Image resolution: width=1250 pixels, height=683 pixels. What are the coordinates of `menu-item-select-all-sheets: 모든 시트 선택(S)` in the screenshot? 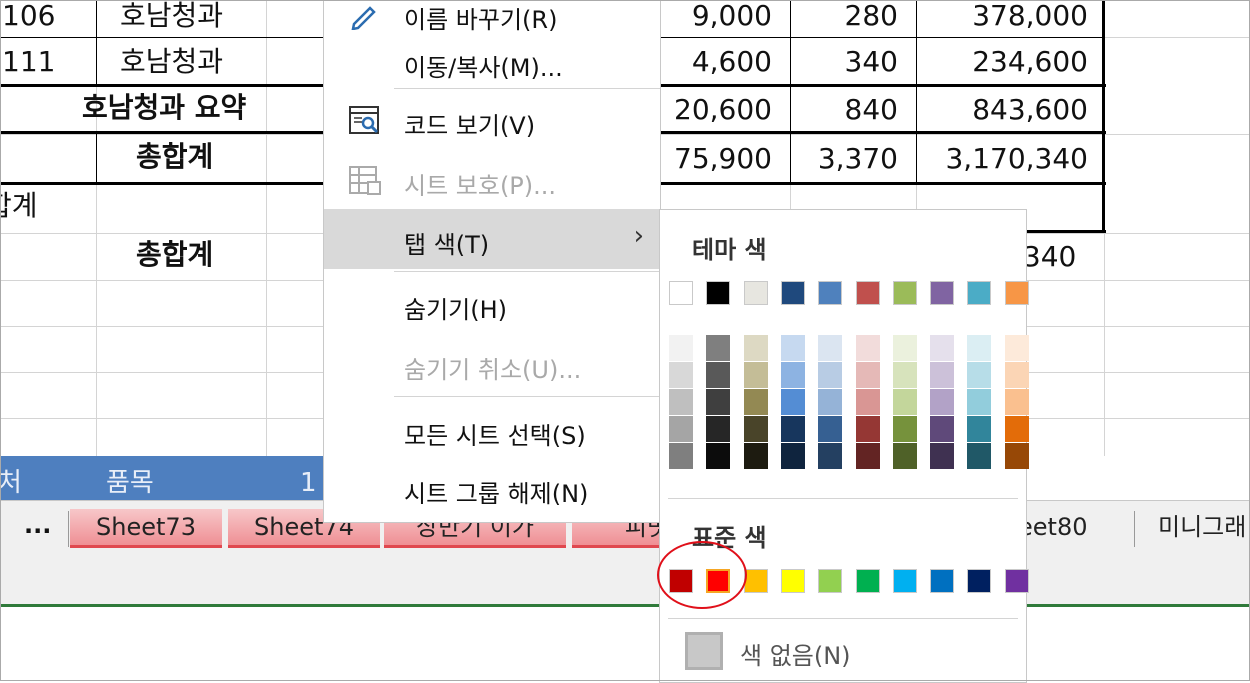 It's located at (492, 430).